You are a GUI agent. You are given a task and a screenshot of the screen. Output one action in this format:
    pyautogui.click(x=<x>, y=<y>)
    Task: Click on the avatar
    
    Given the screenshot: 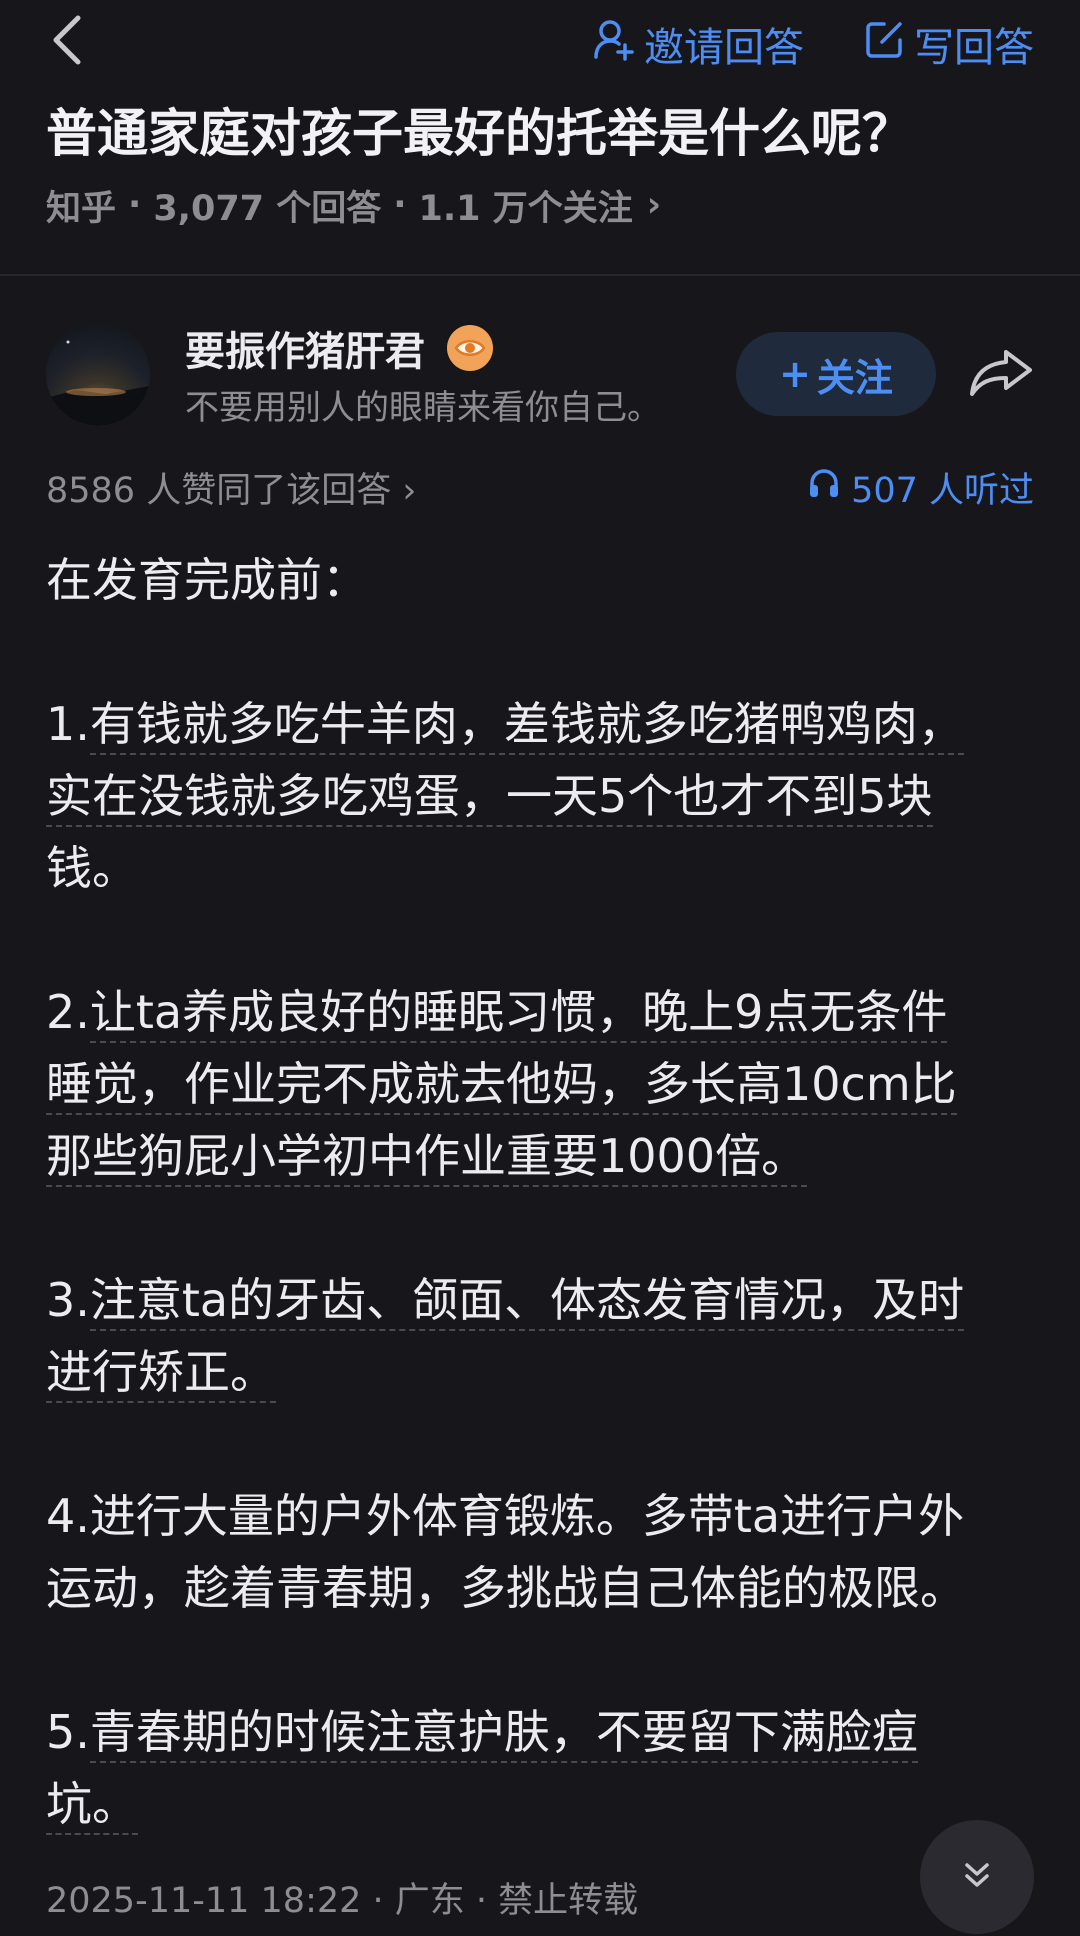 What is the action you would take?
    pyautogui.click(x=98, y=374)
    